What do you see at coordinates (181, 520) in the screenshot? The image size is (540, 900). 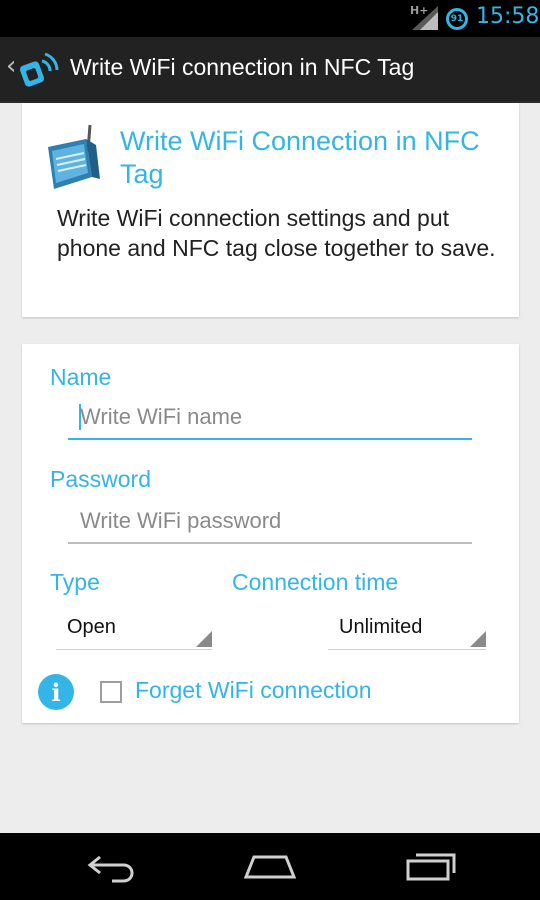 I see `wifi-password-placeholder: Write WiFi password` at bounding box center [181, 520].